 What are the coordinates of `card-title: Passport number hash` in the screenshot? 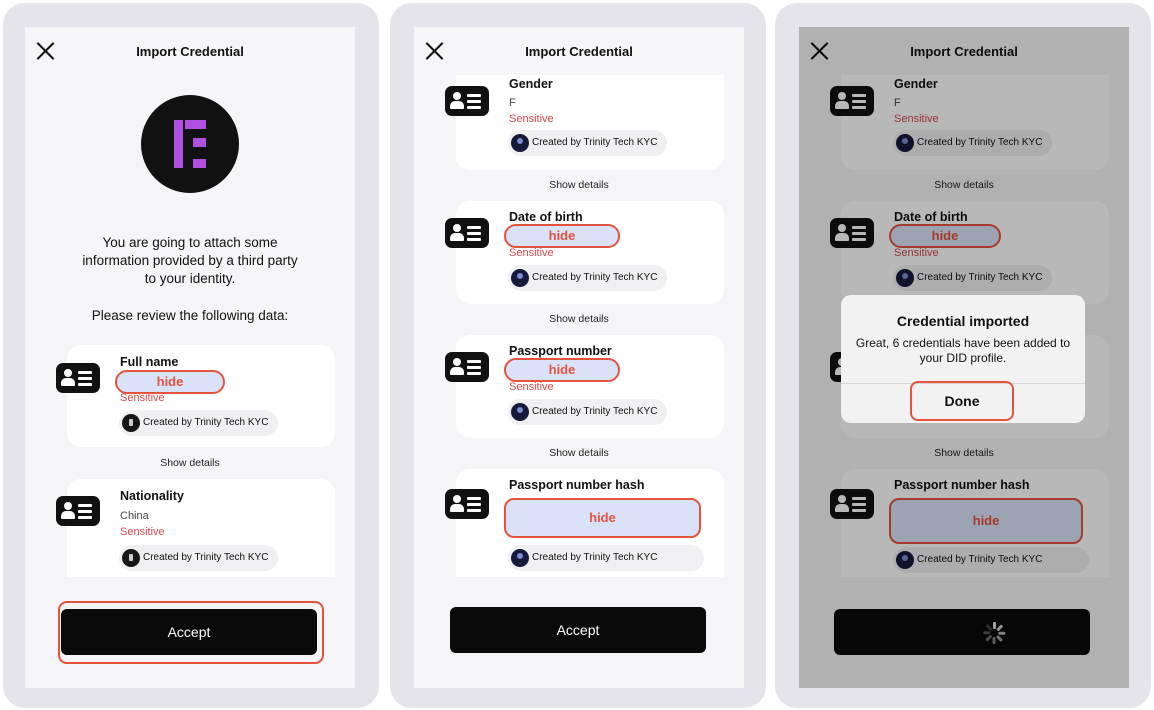 It's located at (577, 485).